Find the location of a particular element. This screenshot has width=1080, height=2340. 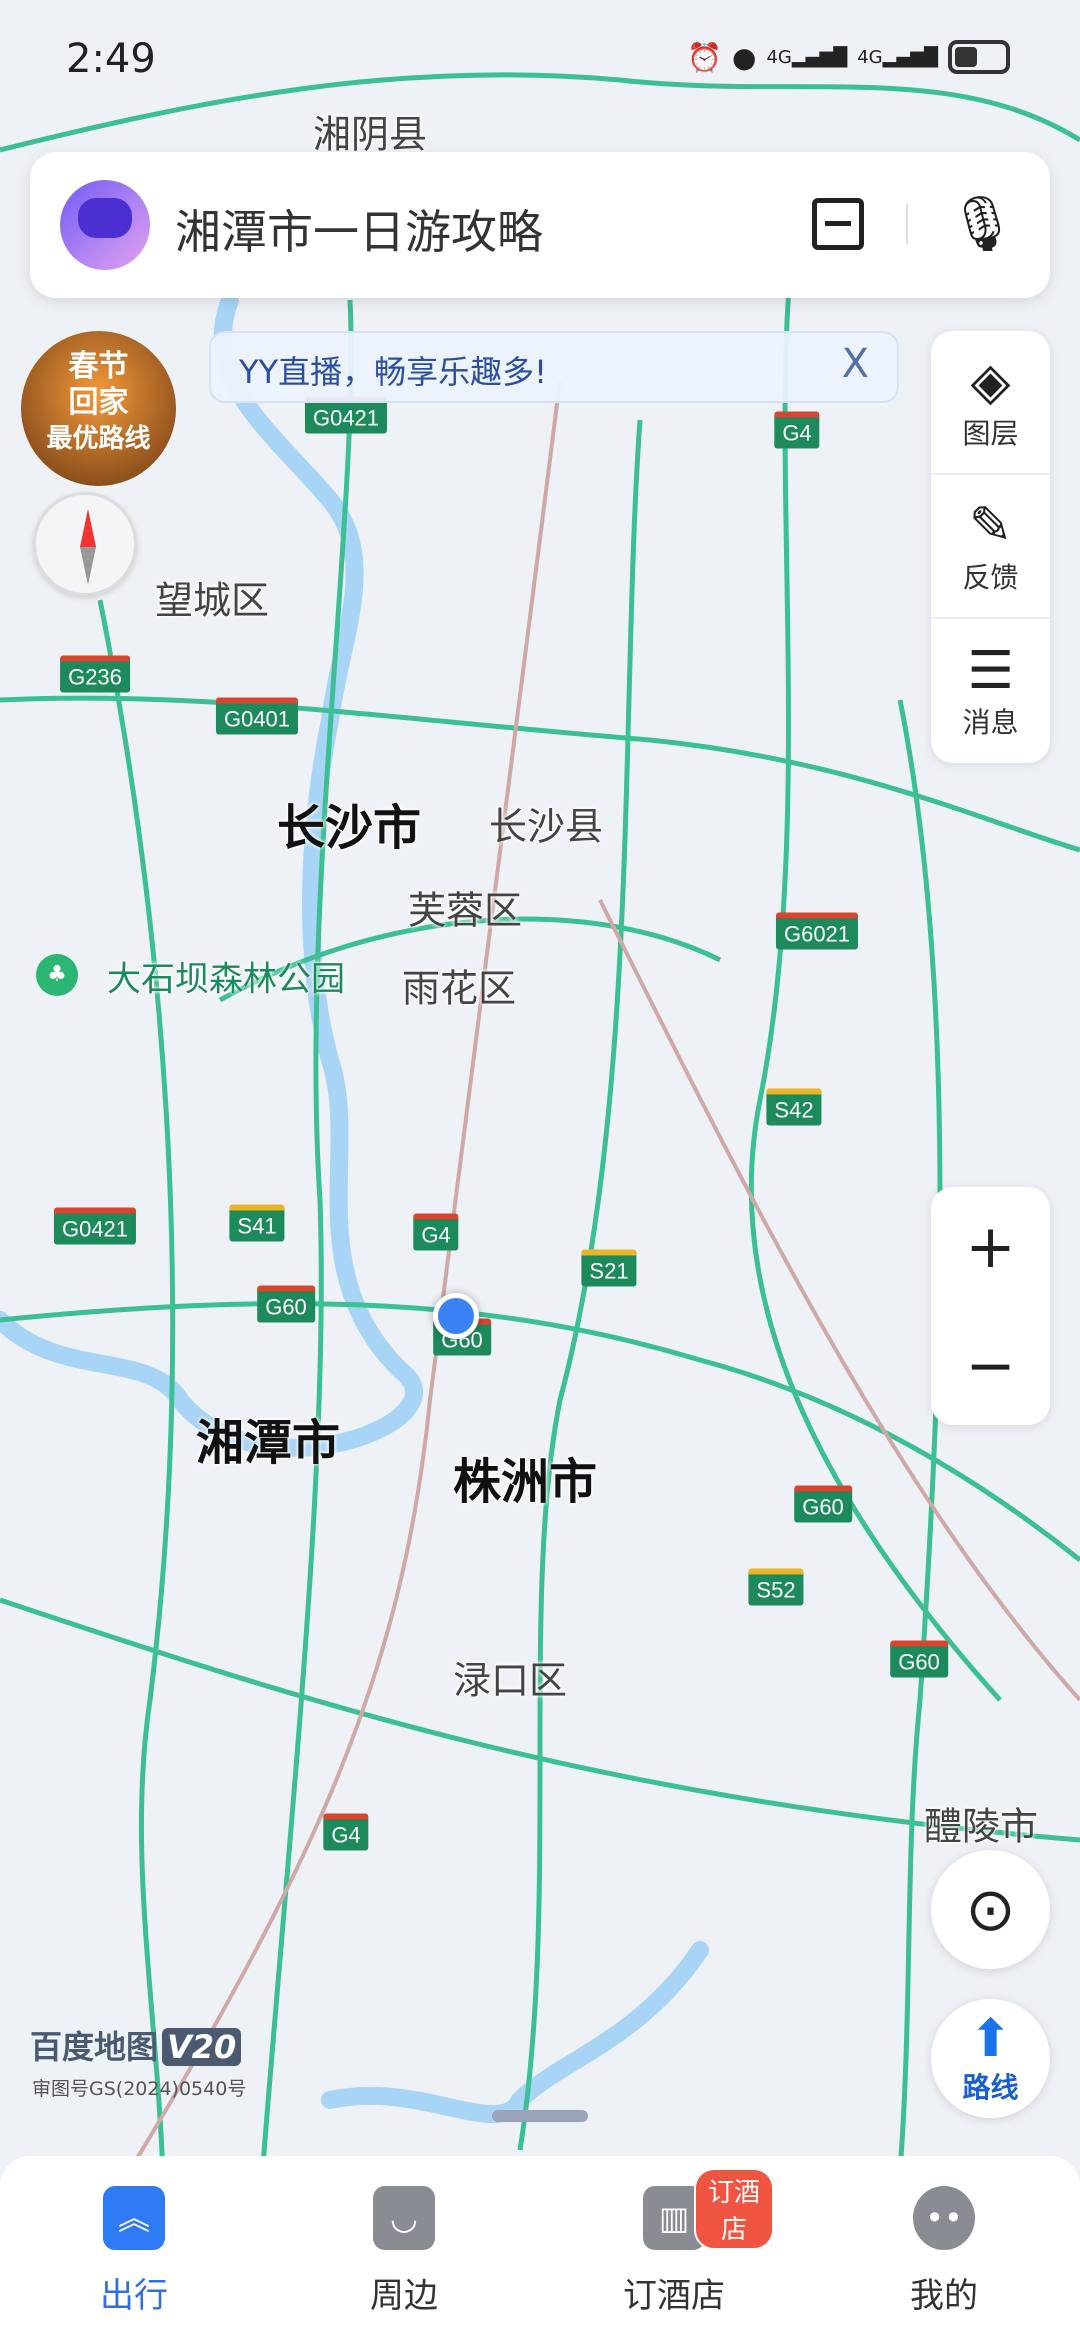

promo-banner: YY直播，畅享乐趣多! X is located at coordinates (554, 367).